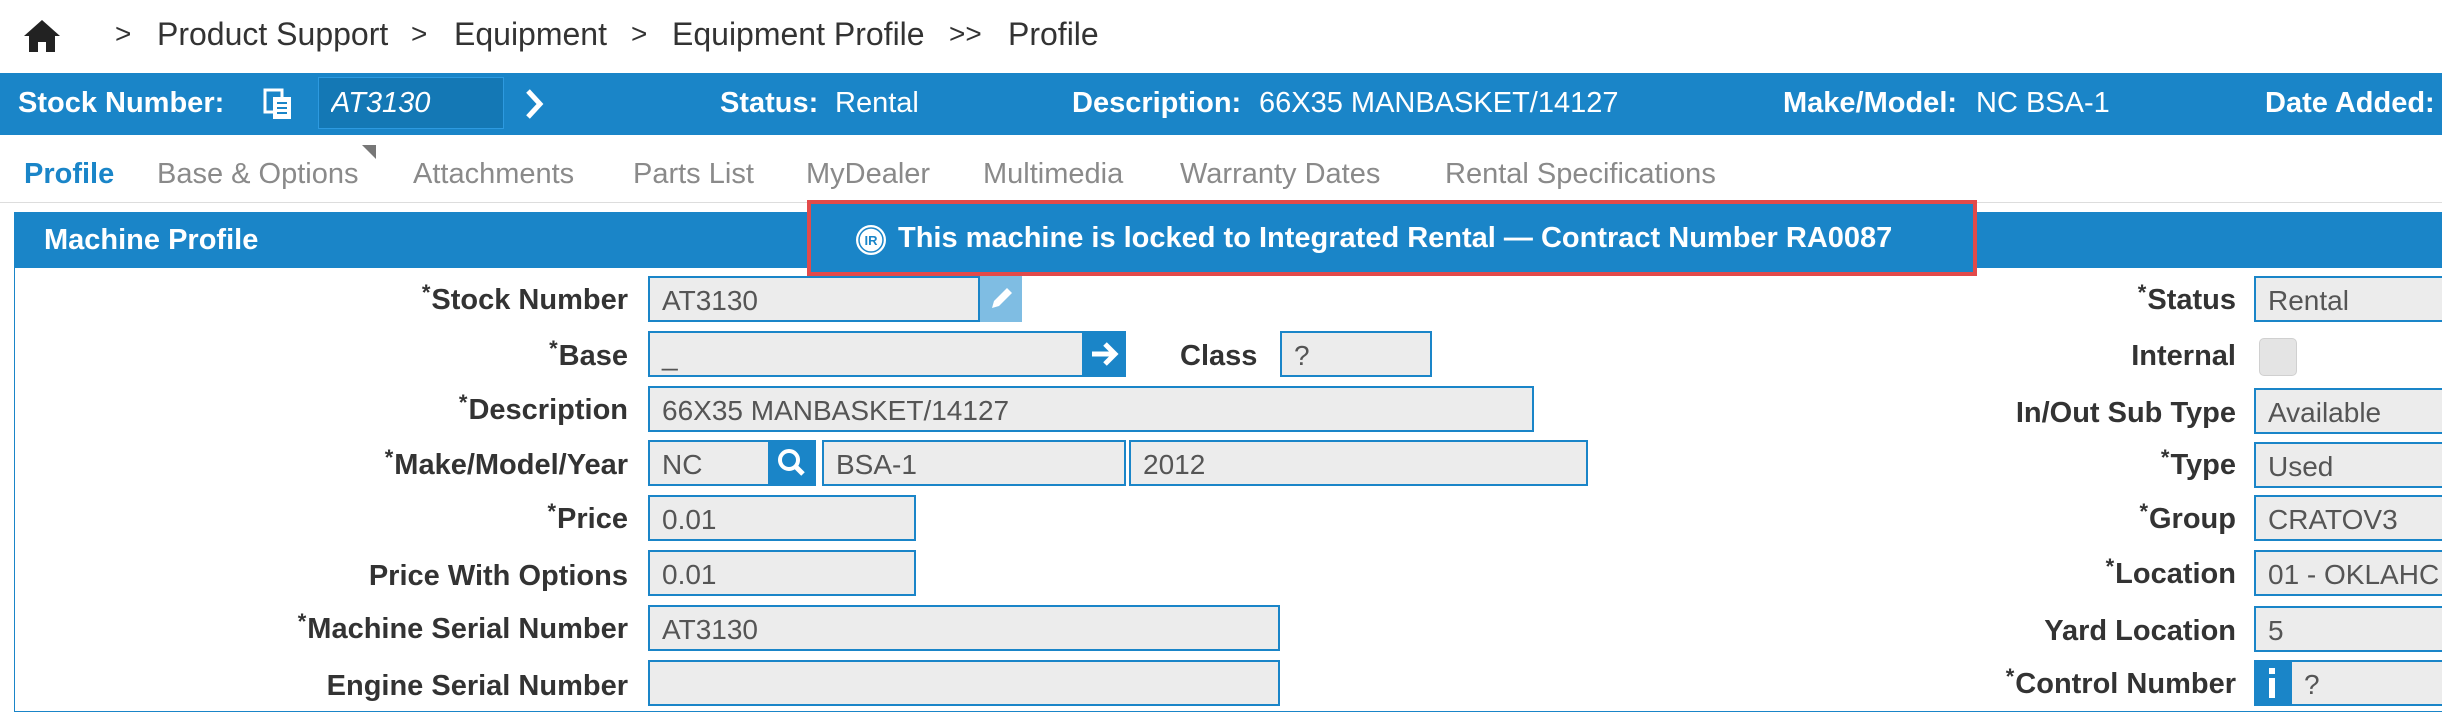  I want to click on description-value: 66X35 MANBASKET/14127, so click(1439, 103).